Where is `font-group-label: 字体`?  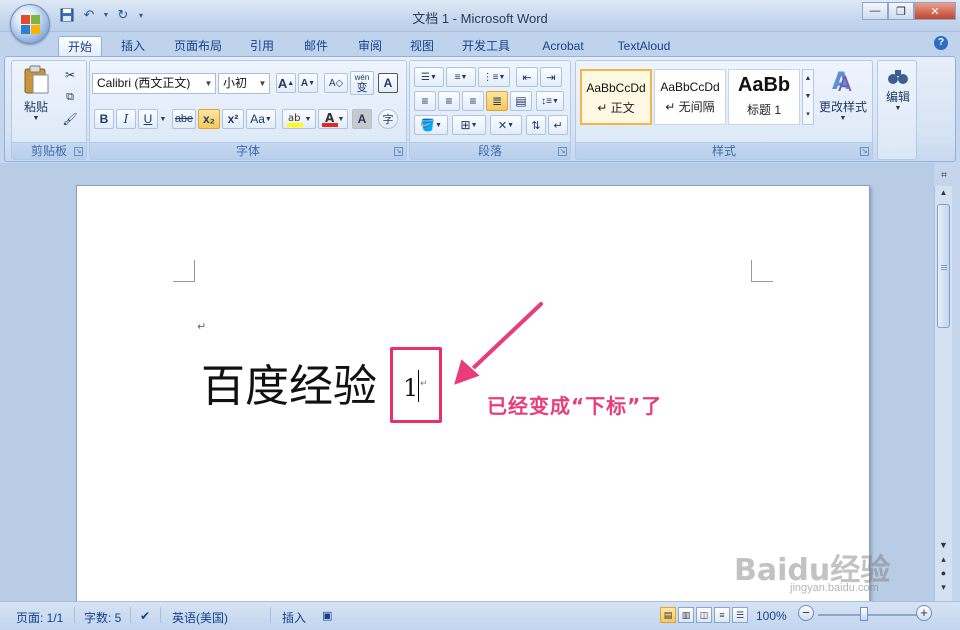
font-group-label: 字体 is located at coordinates (248, 150).